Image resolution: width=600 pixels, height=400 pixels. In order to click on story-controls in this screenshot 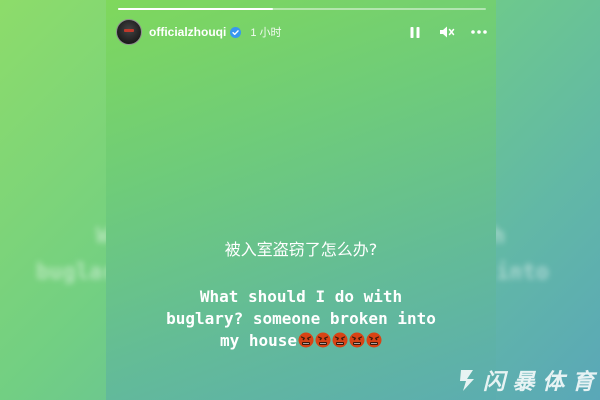, I will do `click(447, 32)`.